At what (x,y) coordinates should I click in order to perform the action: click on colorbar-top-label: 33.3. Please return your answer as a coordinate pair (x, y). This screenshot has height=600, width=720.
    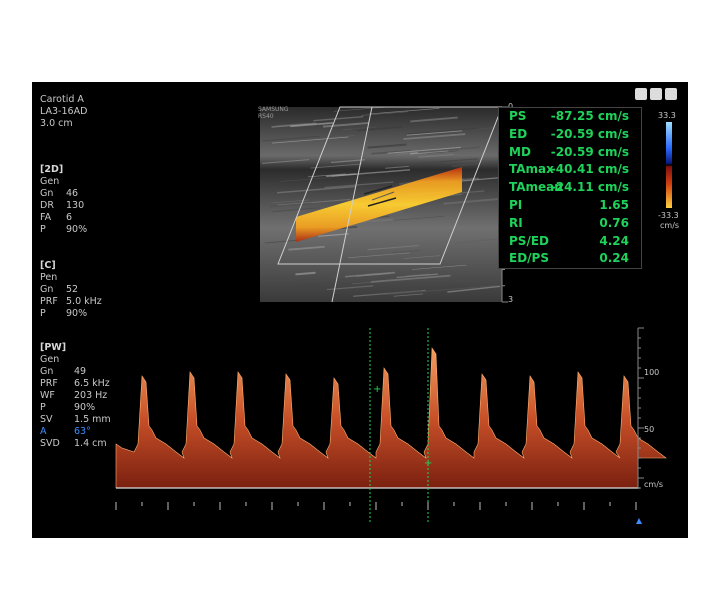
    Looking at the image, I should click on (667, 115).